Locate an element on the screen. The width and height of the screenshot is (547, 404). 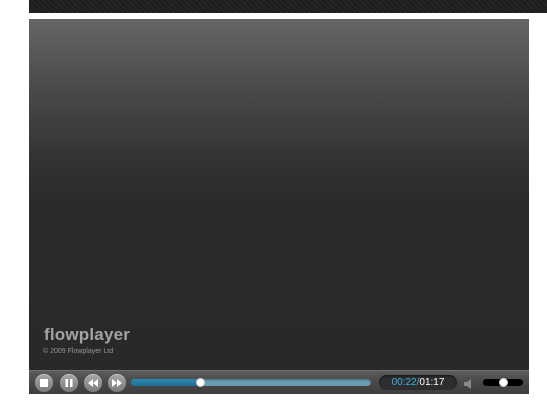
flowplayer-logo: flowplayer is located at coordinates (87, 334).